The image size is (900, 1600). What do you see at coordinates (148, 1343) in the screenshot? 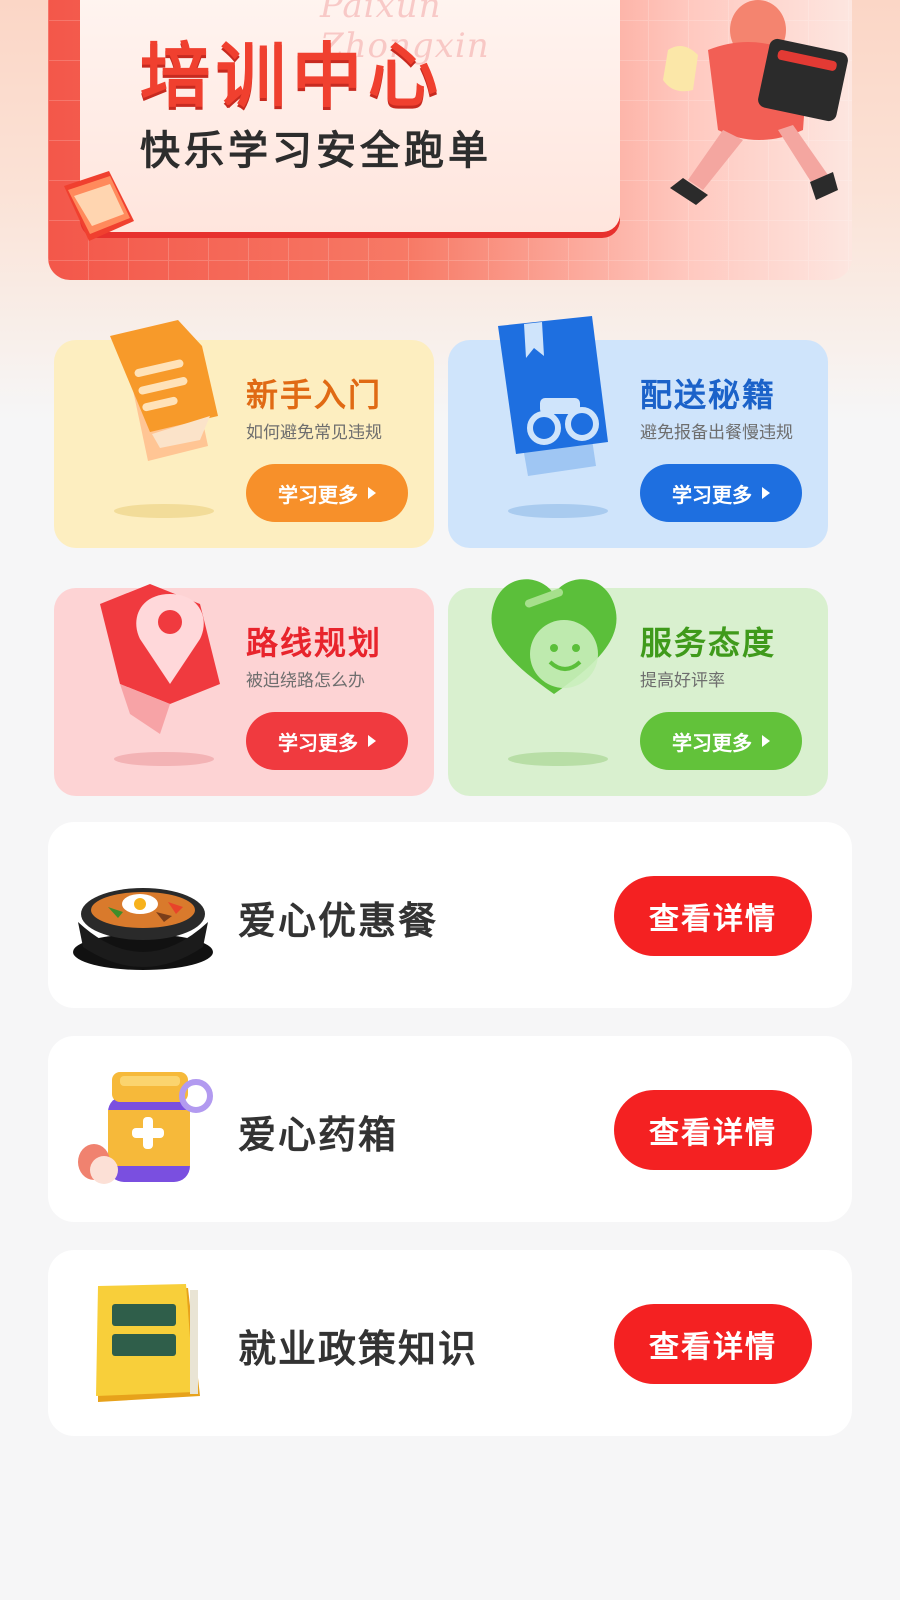
I see `yellow-book-icon` at bounding box center [148, 1343].